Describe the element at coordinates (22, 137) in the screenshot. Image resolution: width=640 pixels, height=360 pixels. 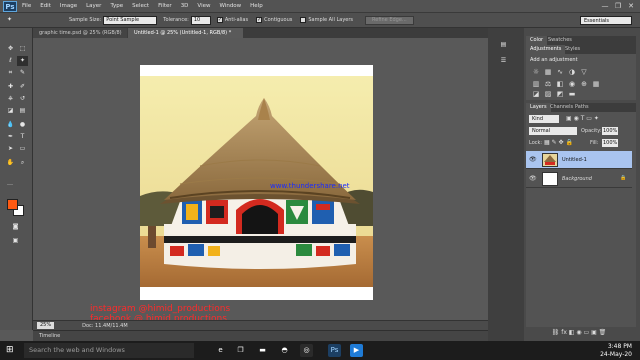
I see `type-tool-icon: T` at that location.